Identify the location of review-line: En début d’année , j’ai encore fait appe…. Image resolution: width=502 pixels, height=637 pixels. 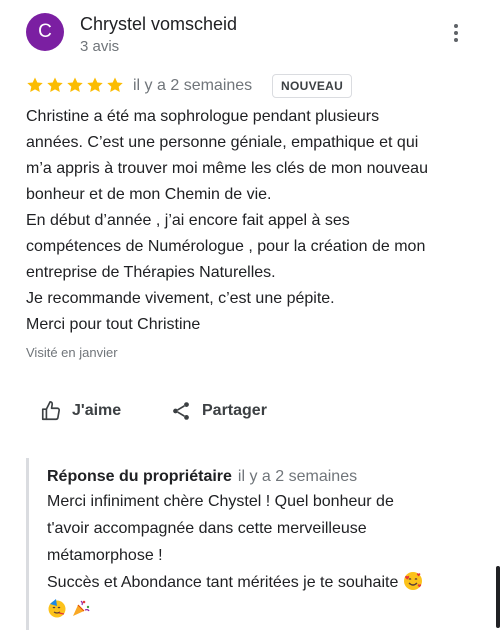
(188, 220).